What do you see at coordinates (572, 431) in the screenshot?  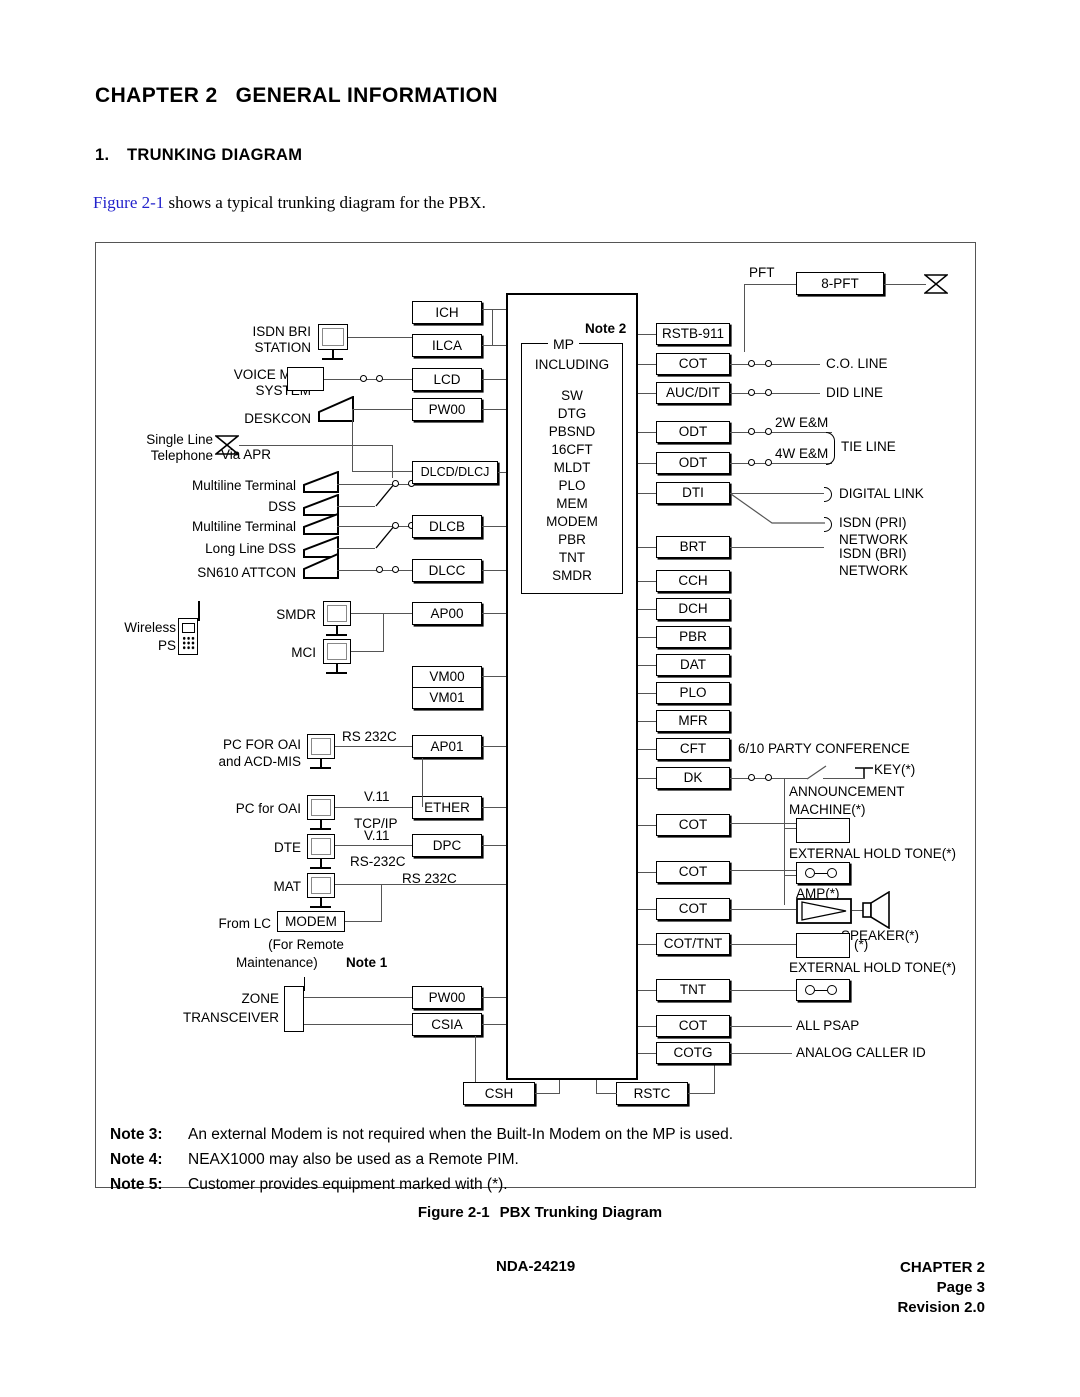 I see `mp-content-pbsnd: PBSND` at bounding box center [572, 431].